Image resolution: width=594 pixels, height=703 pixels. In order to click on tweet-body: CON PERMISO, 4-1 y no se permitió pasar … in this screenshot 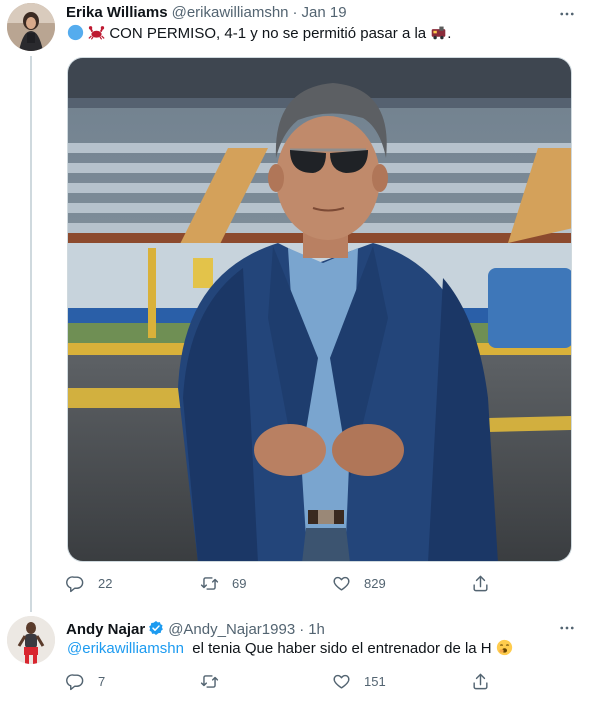, I will do `click(268, 33)`.